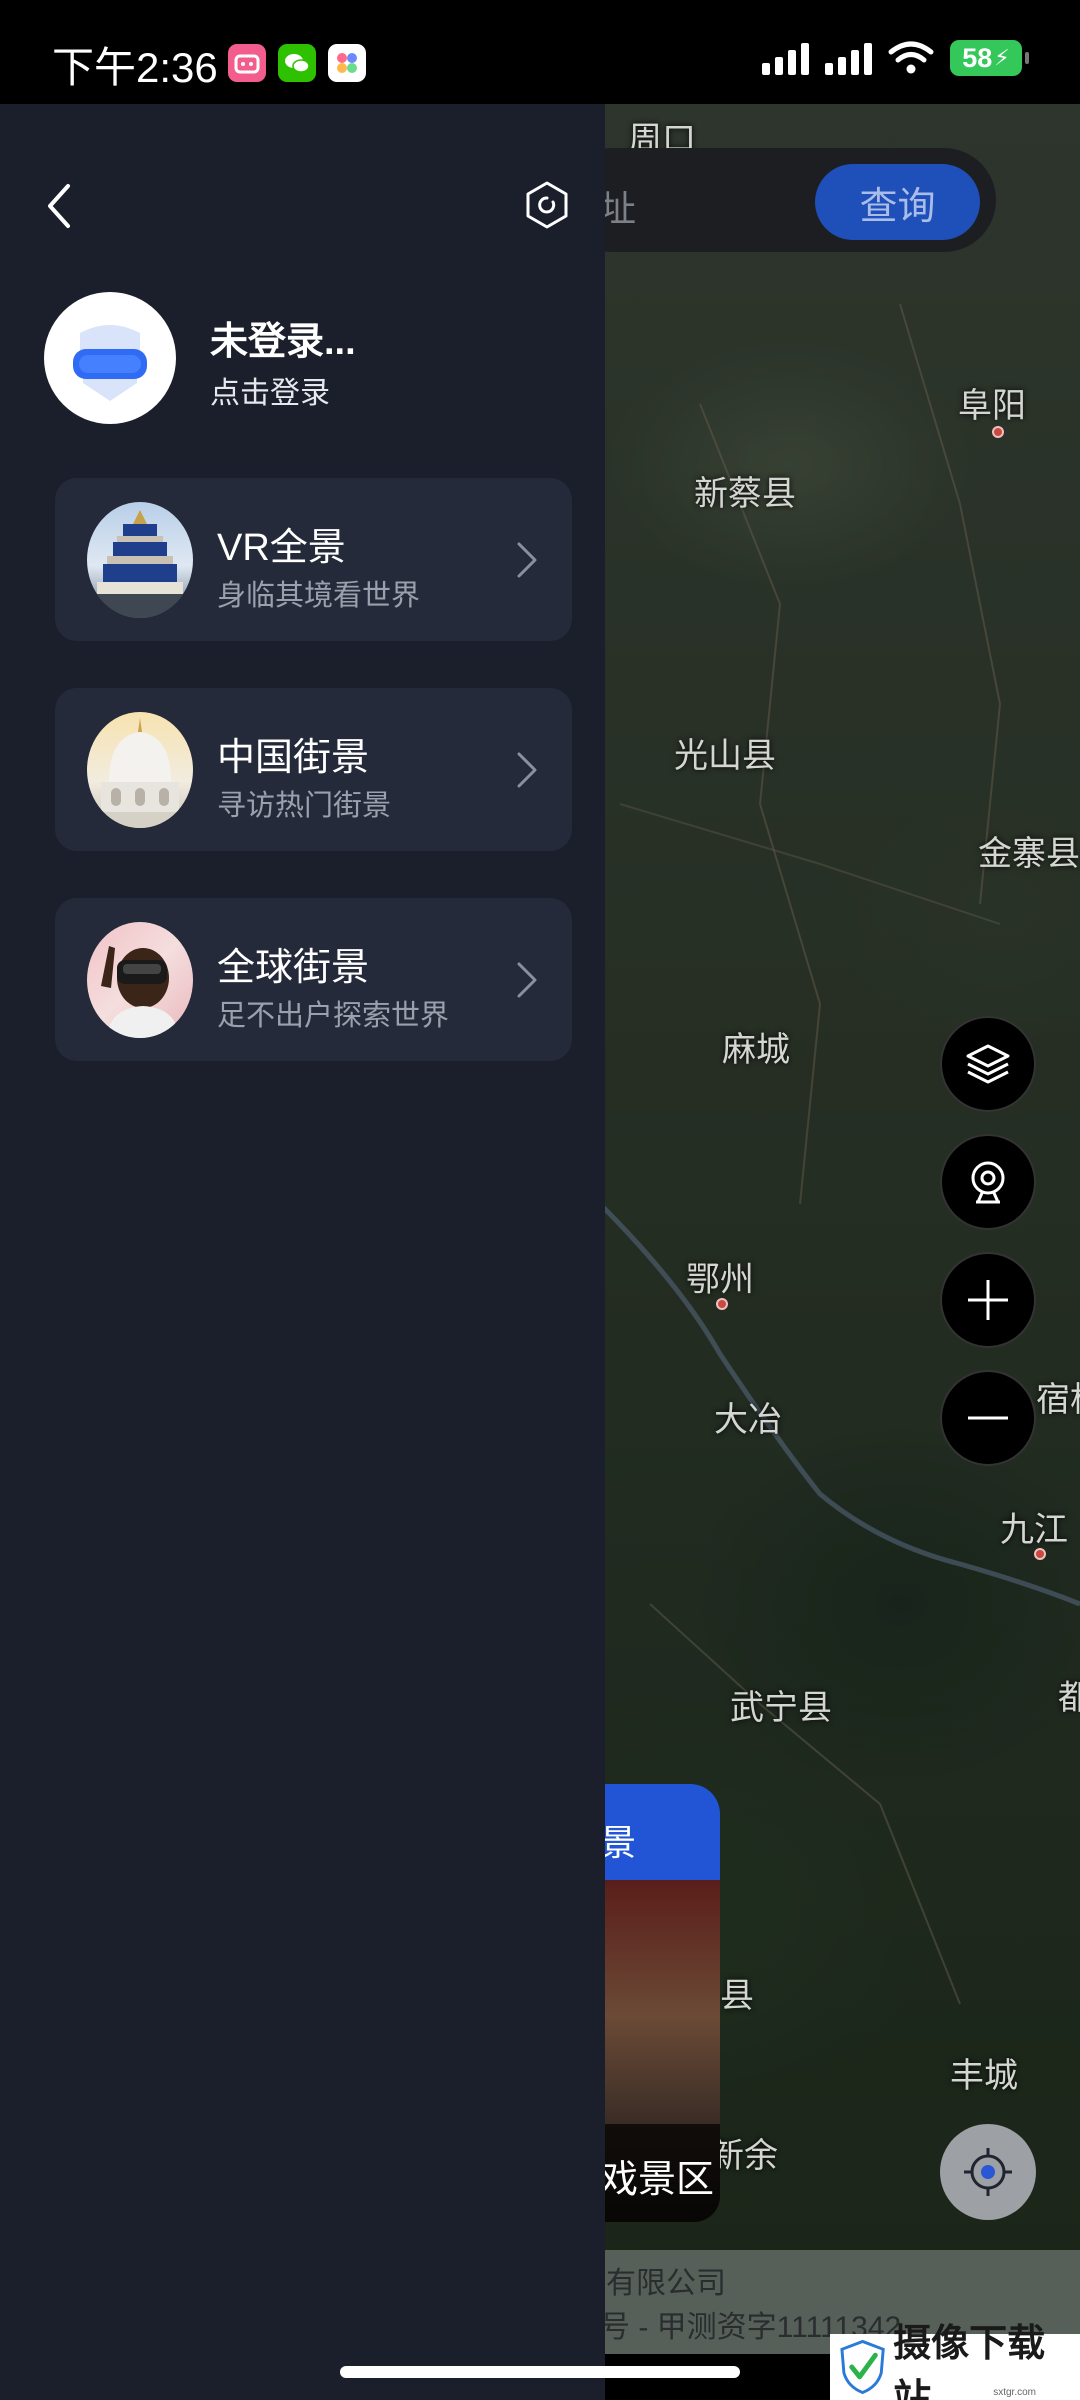 This screenshot has width=1080, height=2400. I want to click on settings-button, so click(547, 205).